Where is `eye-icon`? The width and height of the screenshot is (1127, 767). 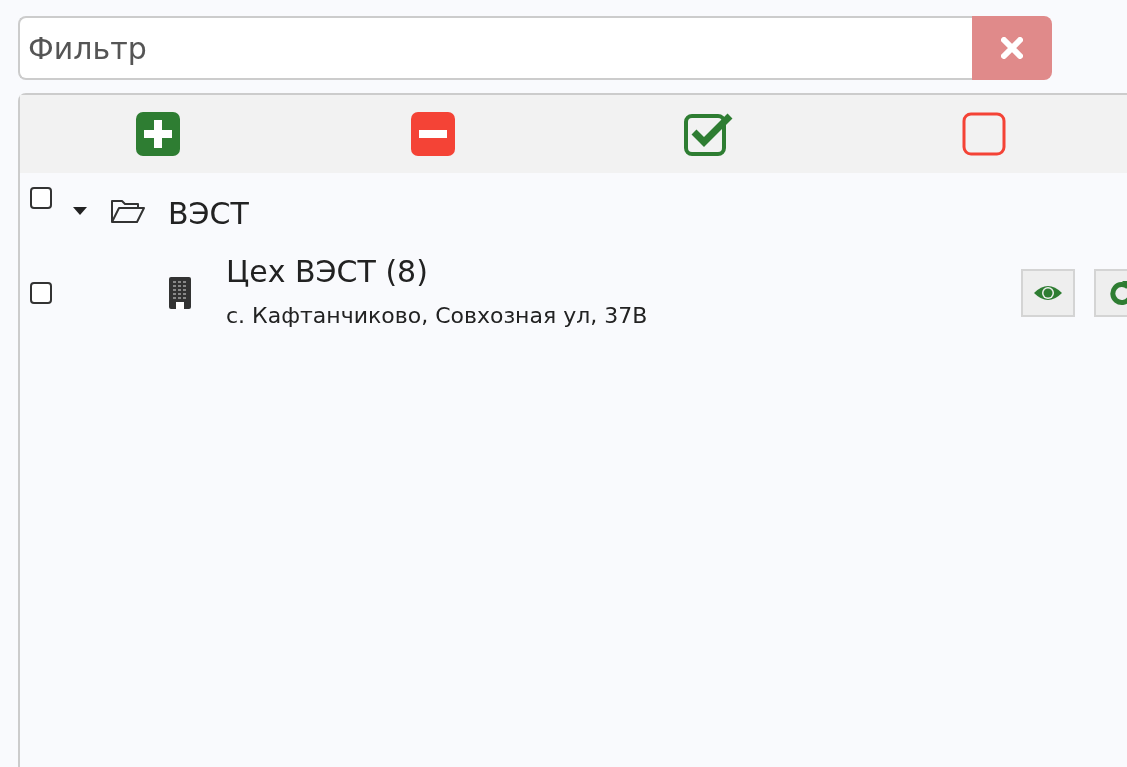
eye-icon is located at coordinates (1048, 293).